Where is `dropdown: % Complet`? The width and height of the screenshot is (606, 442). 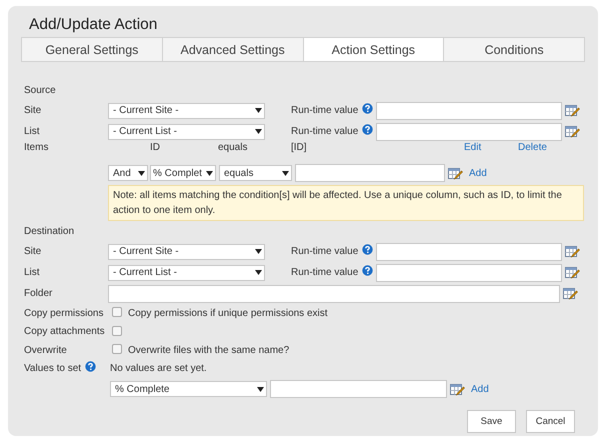 dropdown: % Complet is located at coordinates (183, 173).